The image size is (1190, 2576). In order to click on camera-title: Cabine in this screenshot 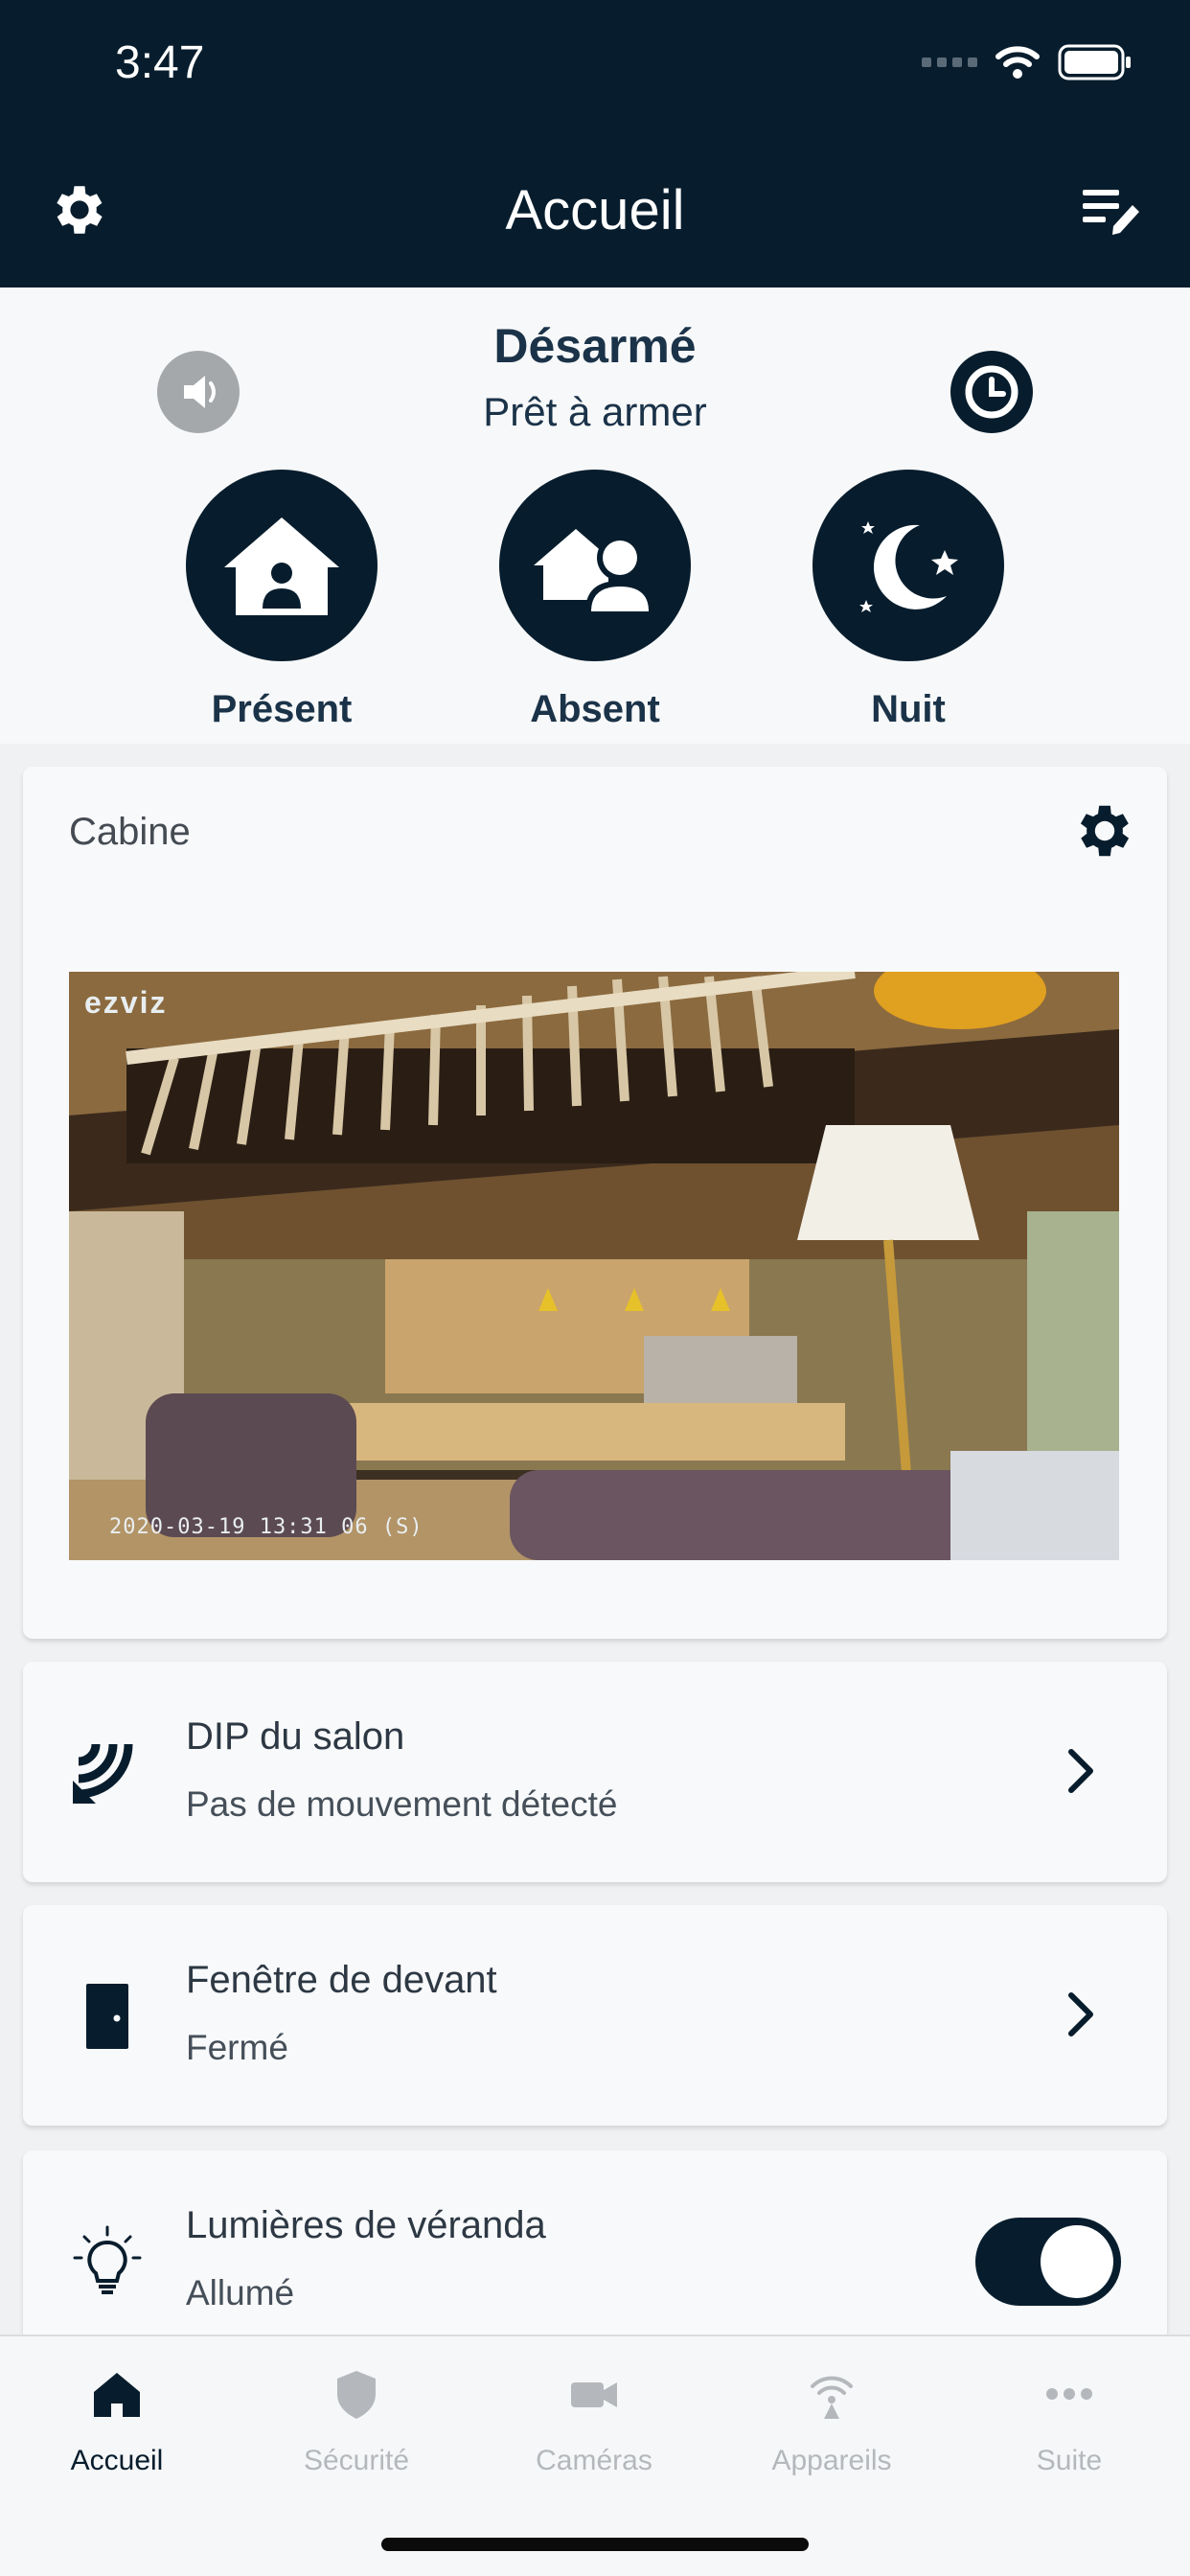, I will do `click(130, 832)`.